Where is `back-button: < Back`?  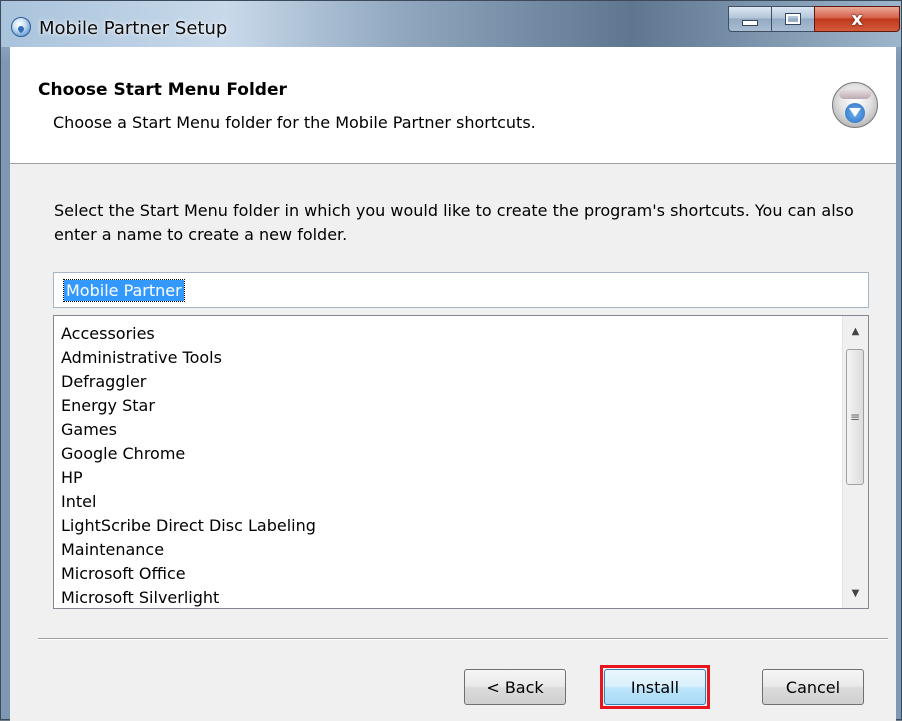 back-button: < Back is located at coordinates (515, 687).